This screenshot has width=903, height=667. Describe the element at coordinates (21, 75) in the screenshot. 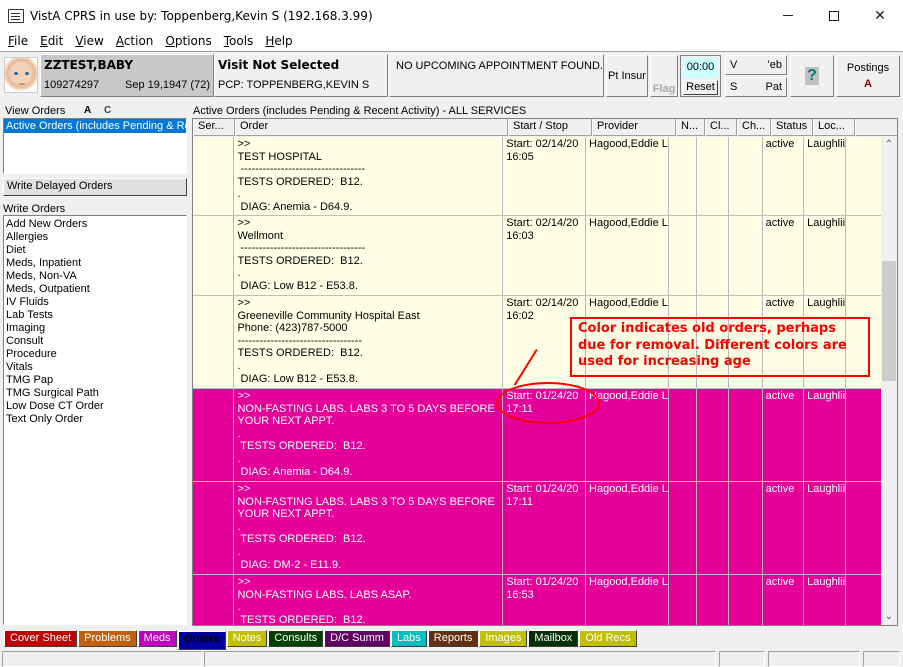

I see `patient-photo` at that location.